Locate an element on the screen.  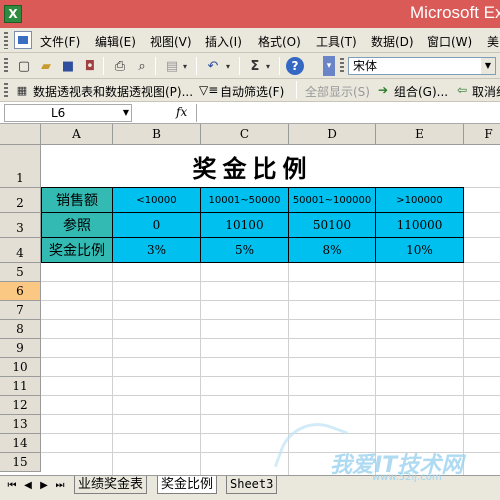
autosum-icon: Σ is located at coordinates (255, 66).